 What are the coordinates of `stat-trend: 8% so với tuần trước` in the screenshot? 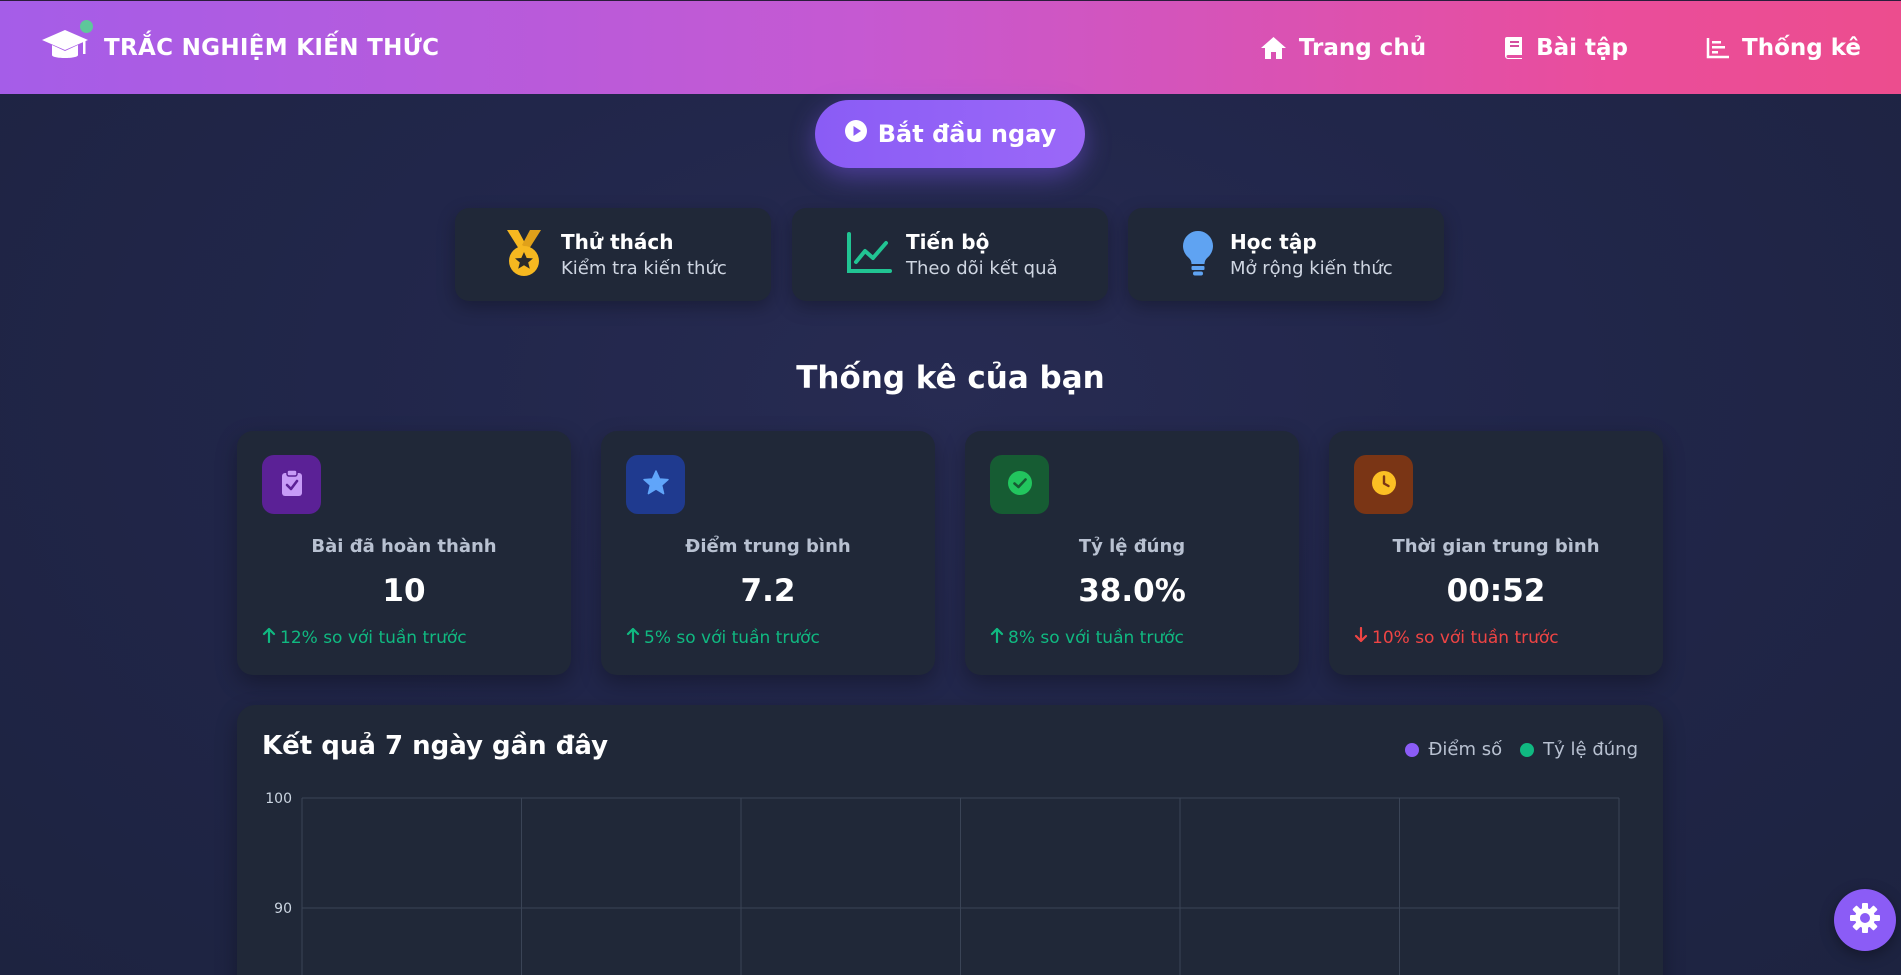 It's located at (1087, 637).